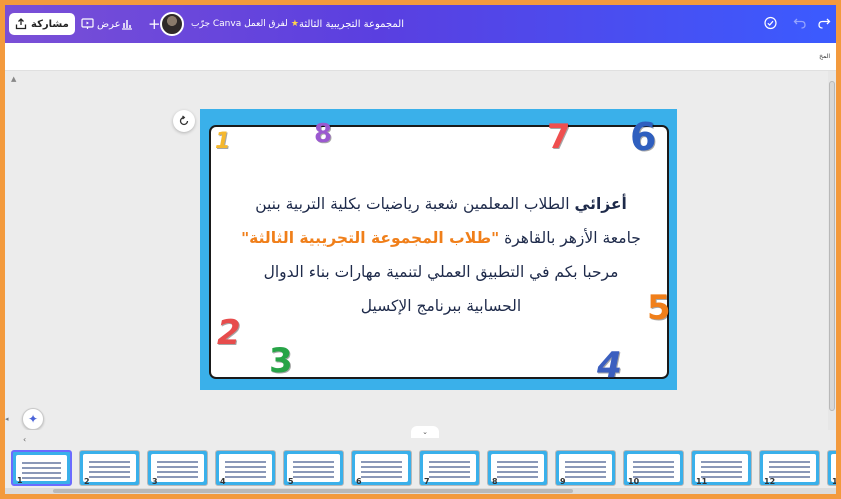 Image resolution: width=841 pixels, height=499 pixels. I want to click on page-number: 12, so click(770, 481).